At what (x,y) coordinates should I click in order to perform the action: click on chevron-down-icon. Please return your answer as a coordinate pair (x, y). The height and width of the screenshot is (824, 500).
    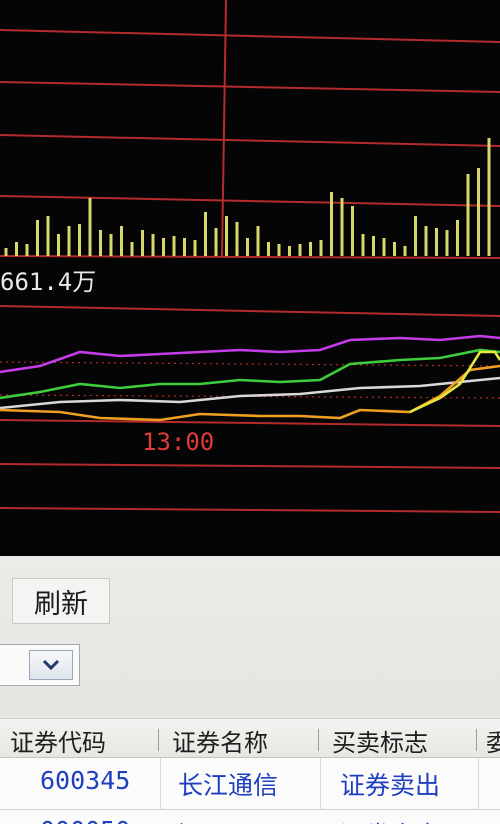
    Looking at the image, I should click on (51, 665).